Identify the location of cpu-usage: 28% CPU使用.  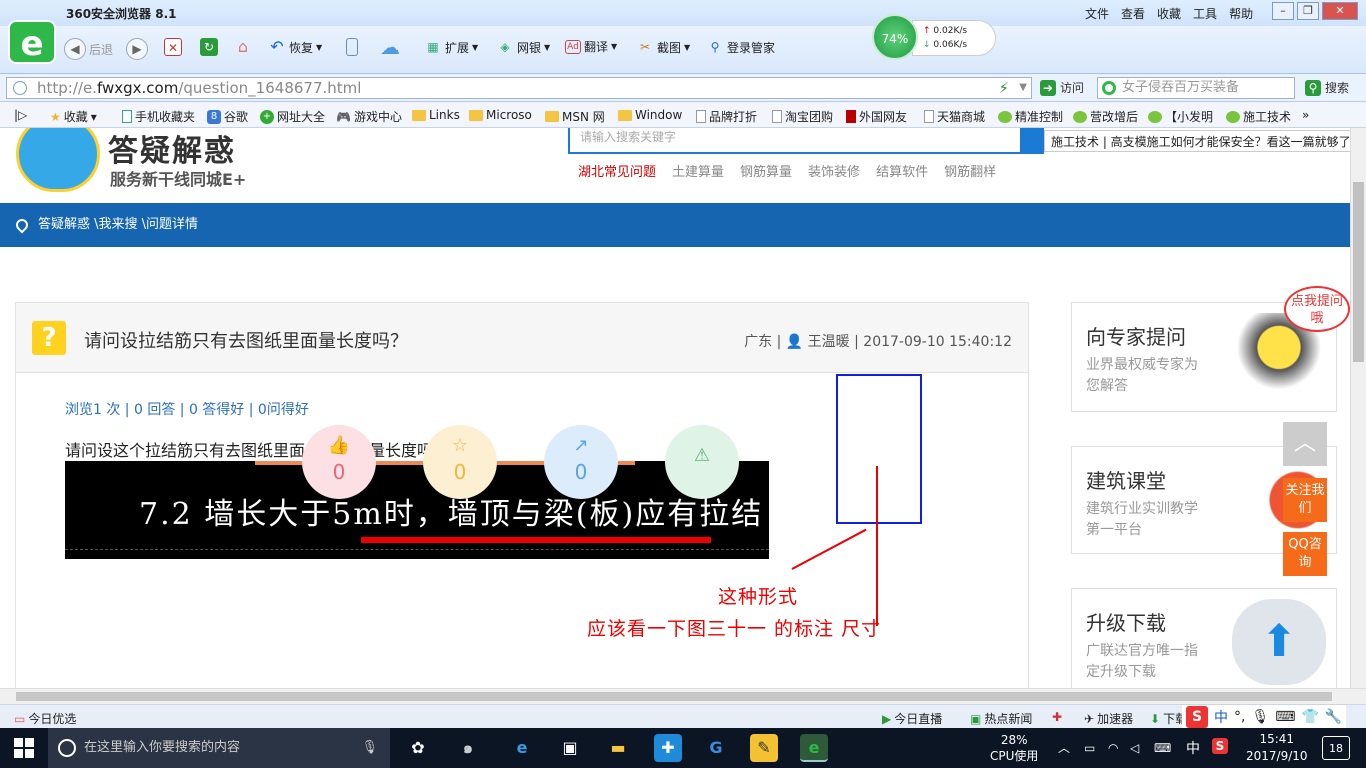
(1014, 748).